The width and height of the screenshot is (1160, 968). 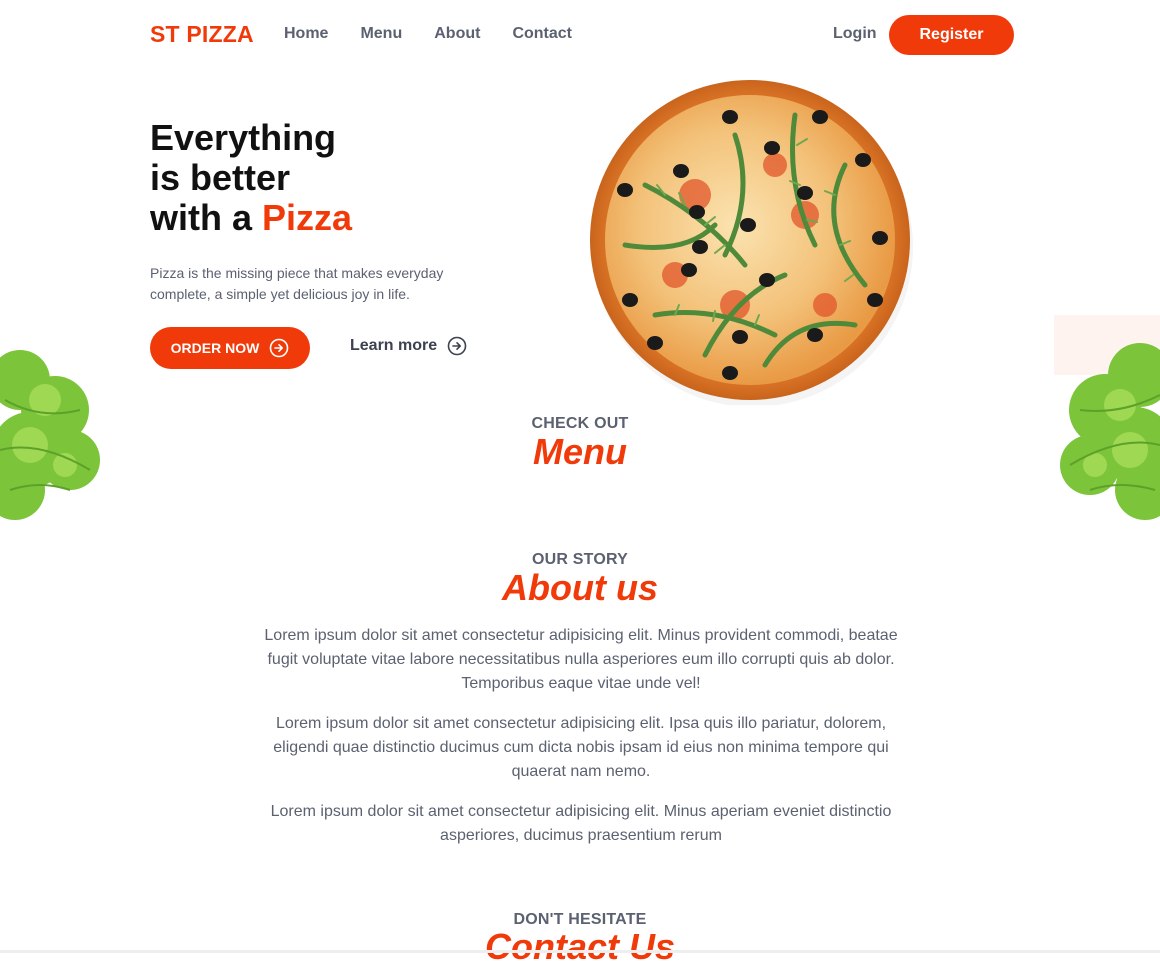 What do you see at coordinates (428, 34) in the screenshot?
I see `nav-links: Home Menu About Contact` at bounding box center [428, 34].